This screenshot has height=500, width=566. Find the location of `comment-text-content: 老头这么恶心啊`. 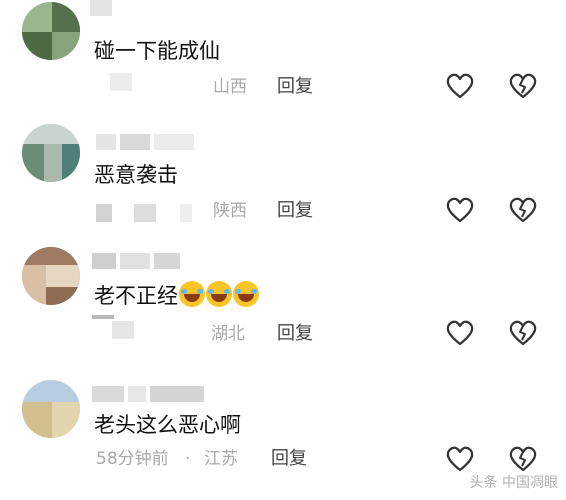

comment-text-content: 老头这么恶心啊 is located at coordinates (167, 425).